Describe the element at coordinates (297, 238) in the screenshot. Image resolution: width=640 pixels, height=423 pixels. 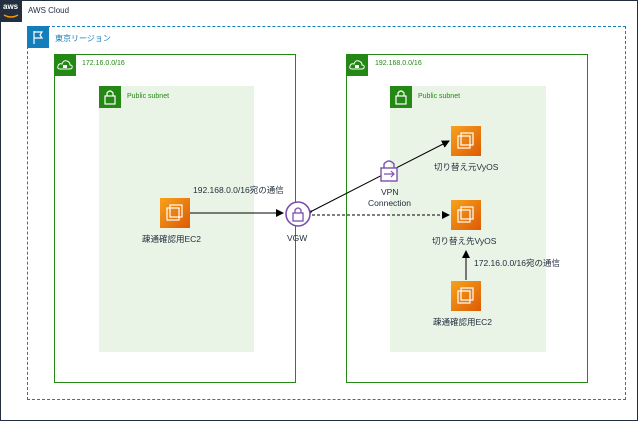
I see `vgw-label: VGW` at that location.